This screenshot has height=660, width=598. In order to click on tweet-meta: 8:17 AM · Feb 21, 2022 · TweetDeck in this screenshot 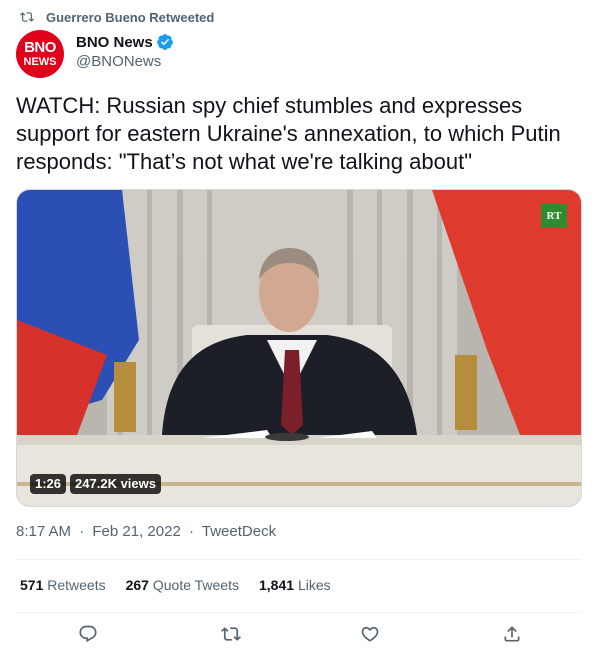, I will do `click(146, 531)`.